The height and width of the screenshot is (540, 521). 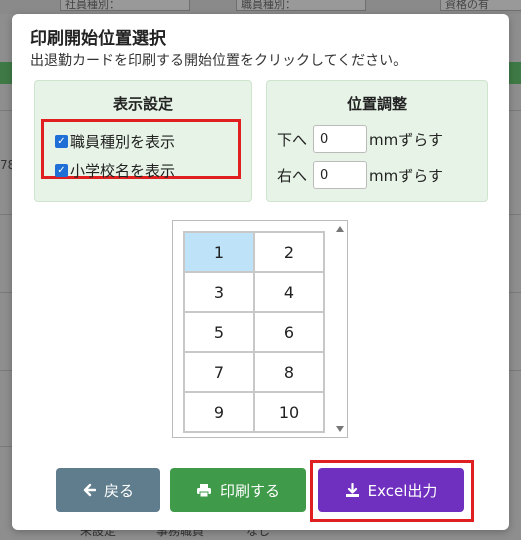 What do you see at coordinates (340, 175) in the screenshot?
I see `adjust-right-input` at bounding box center [340, 175].